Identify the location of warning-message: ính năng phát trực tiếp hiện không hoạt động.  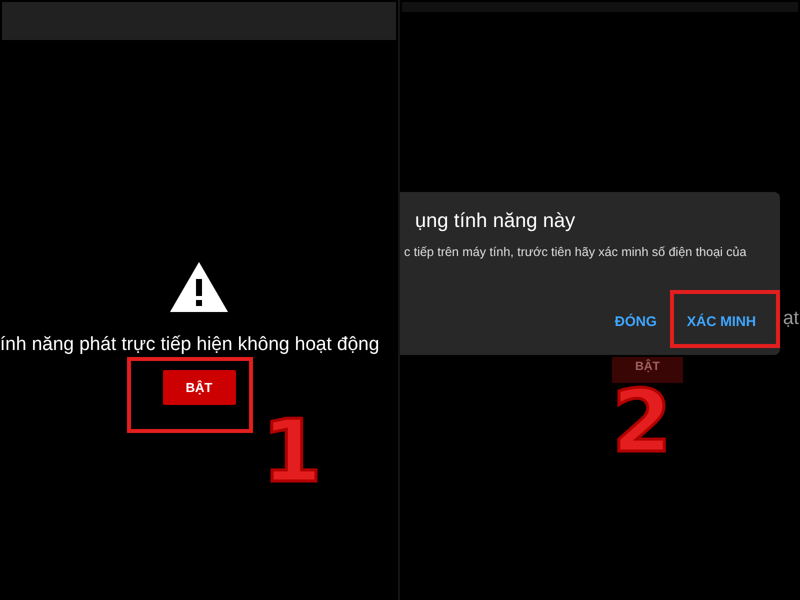
(190, 345).